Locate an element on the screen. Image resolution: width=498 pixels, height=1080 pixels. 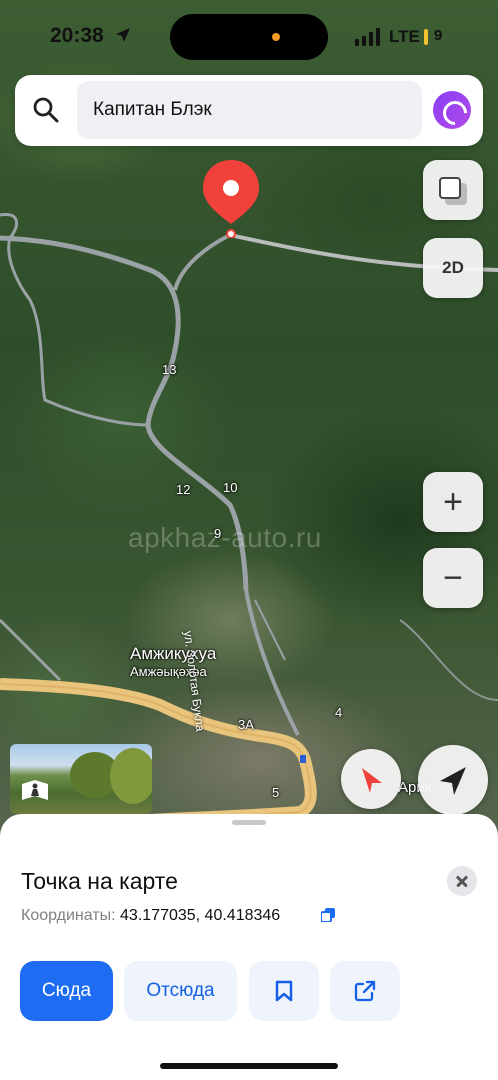
house-number-label: 4 is located at coordinates (339, 712).